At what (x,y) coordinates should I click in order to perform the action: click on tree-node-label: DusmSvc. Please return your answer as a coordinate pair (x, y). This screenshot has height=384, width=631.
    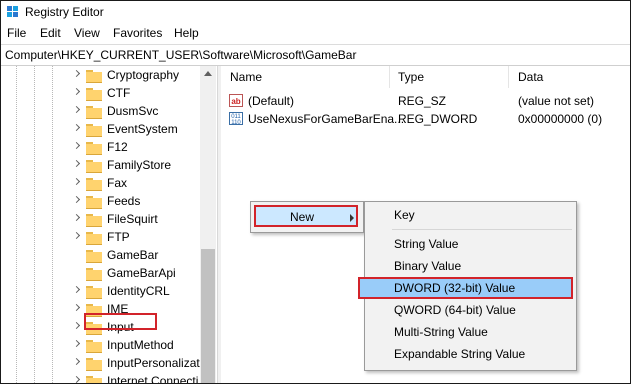
    Looking at the image, I should click on (133, 111).